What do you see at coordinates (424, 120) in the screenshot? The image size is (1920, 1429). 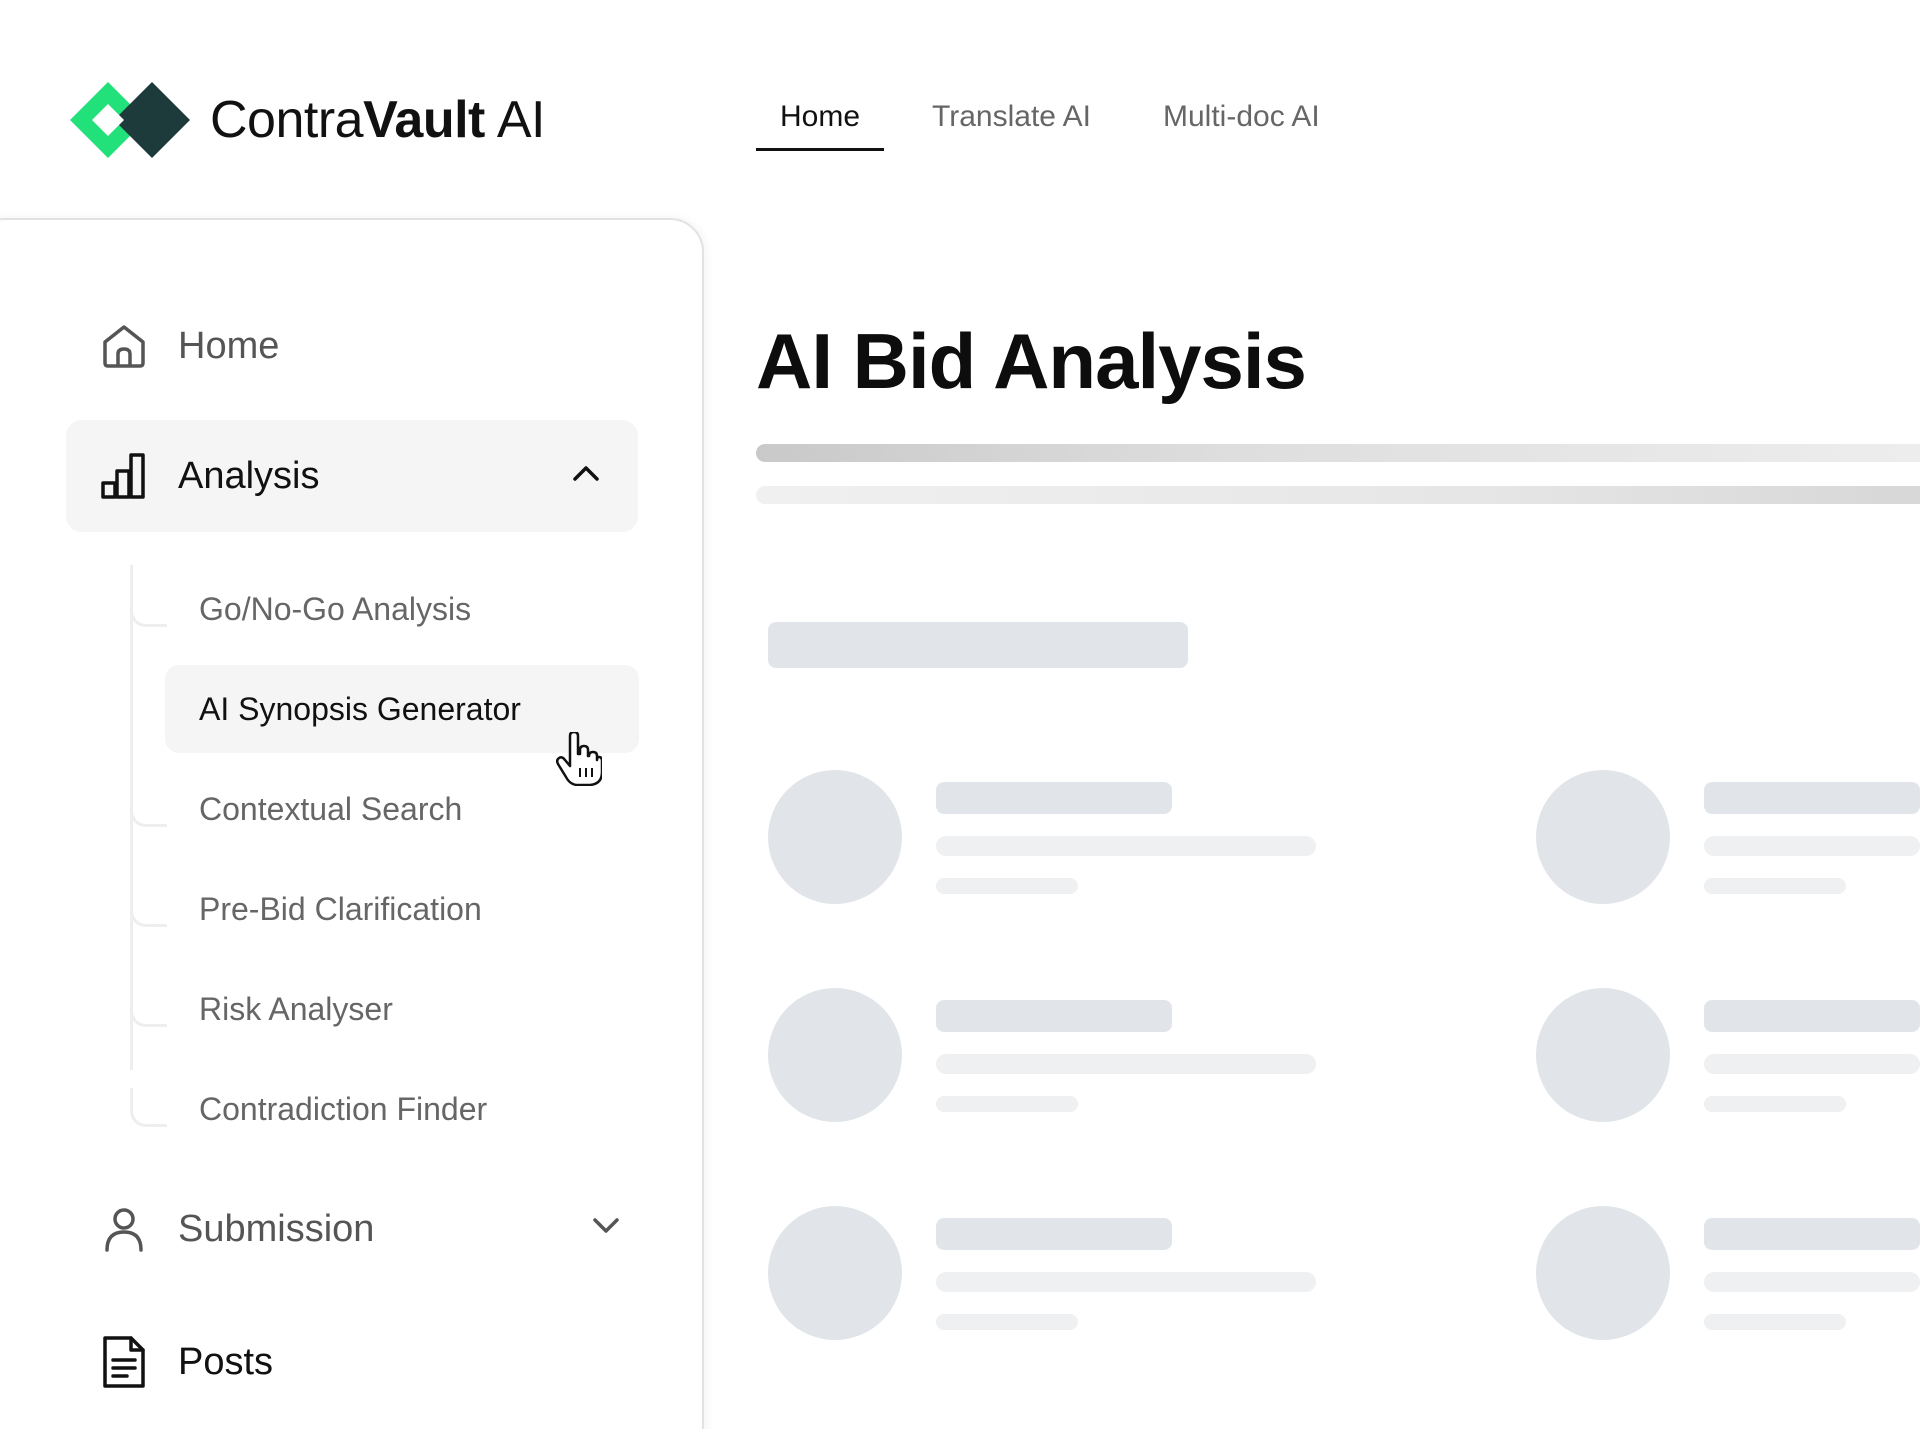 I see `brand-name-part2: Vault` at bounding box center [424, 120].